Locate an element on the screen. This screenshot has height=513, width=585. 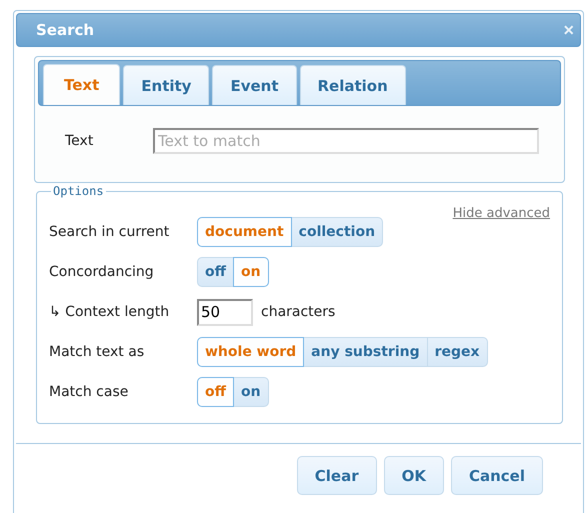
number-field: 50 is located at coordinates (225, 312).